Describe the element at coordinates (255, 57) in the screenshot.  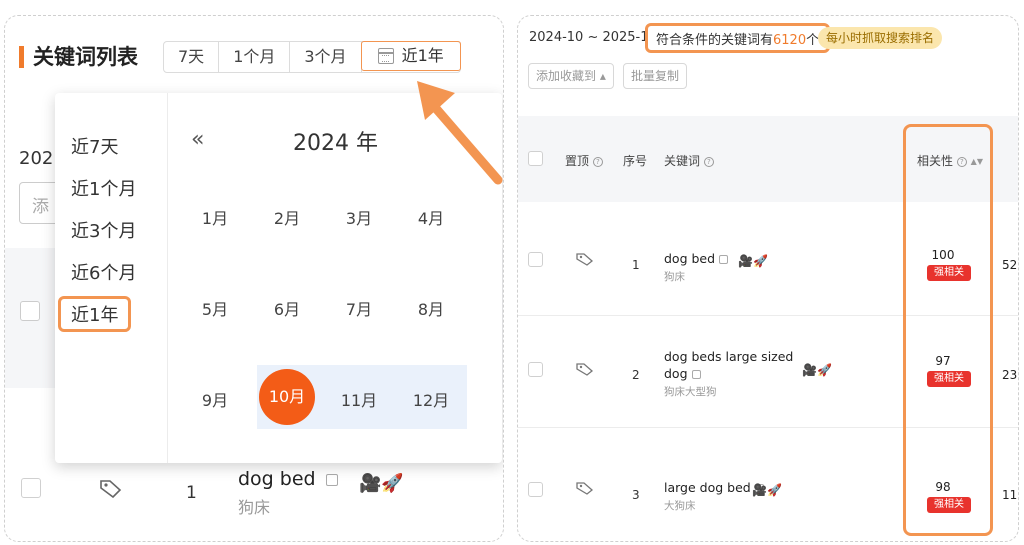
I see `tab-1-month: 1个月` at that location.